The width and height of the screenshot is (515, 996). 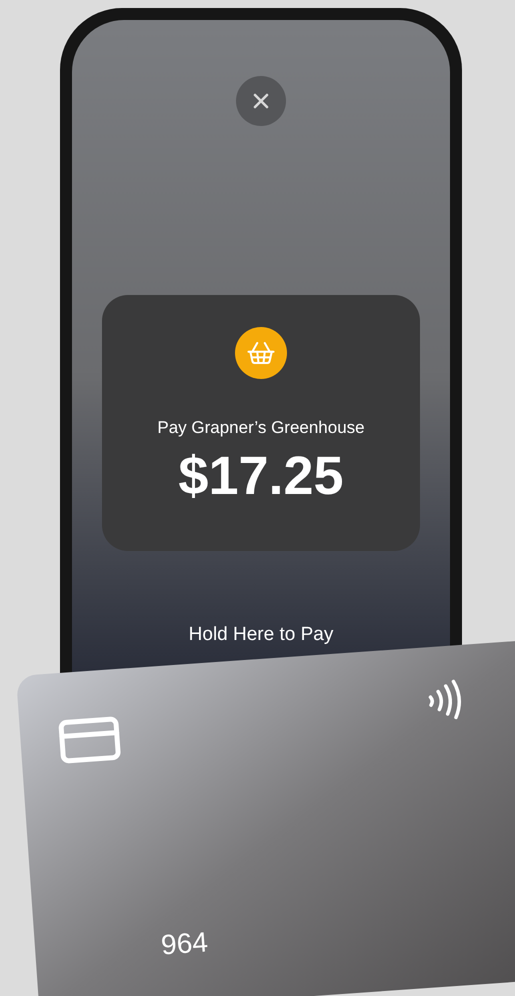 What do you see at coordinates (261, 353) in the screenshot?
I see `basket-icon` at bounding box center [261, 353].